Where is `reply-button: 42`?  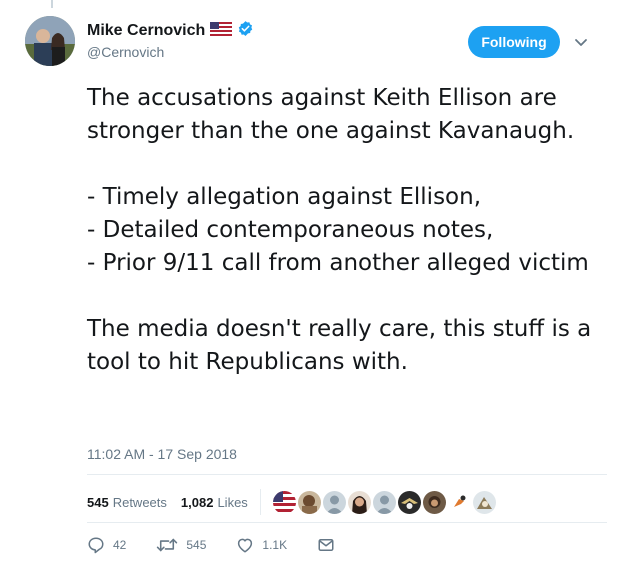
reply-button: 42 is located at coordinates (106, 545).